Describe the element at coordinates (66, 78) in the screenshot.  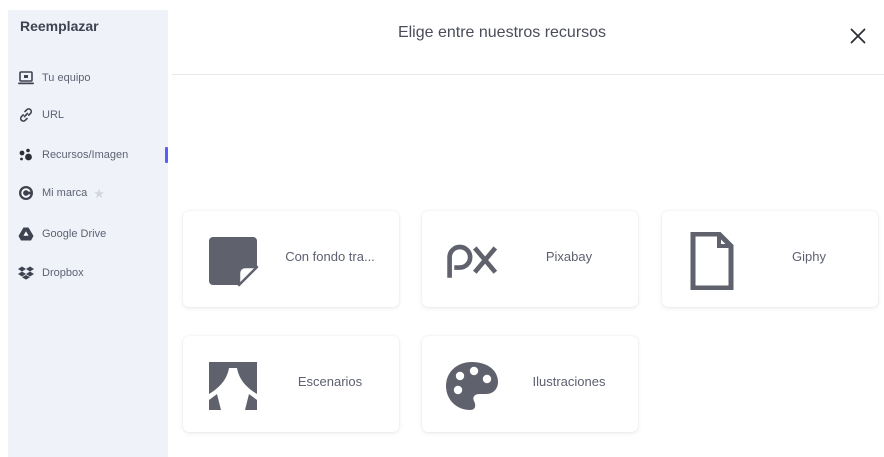
I see `sidebar-item-label: Tu equipo` at that location.